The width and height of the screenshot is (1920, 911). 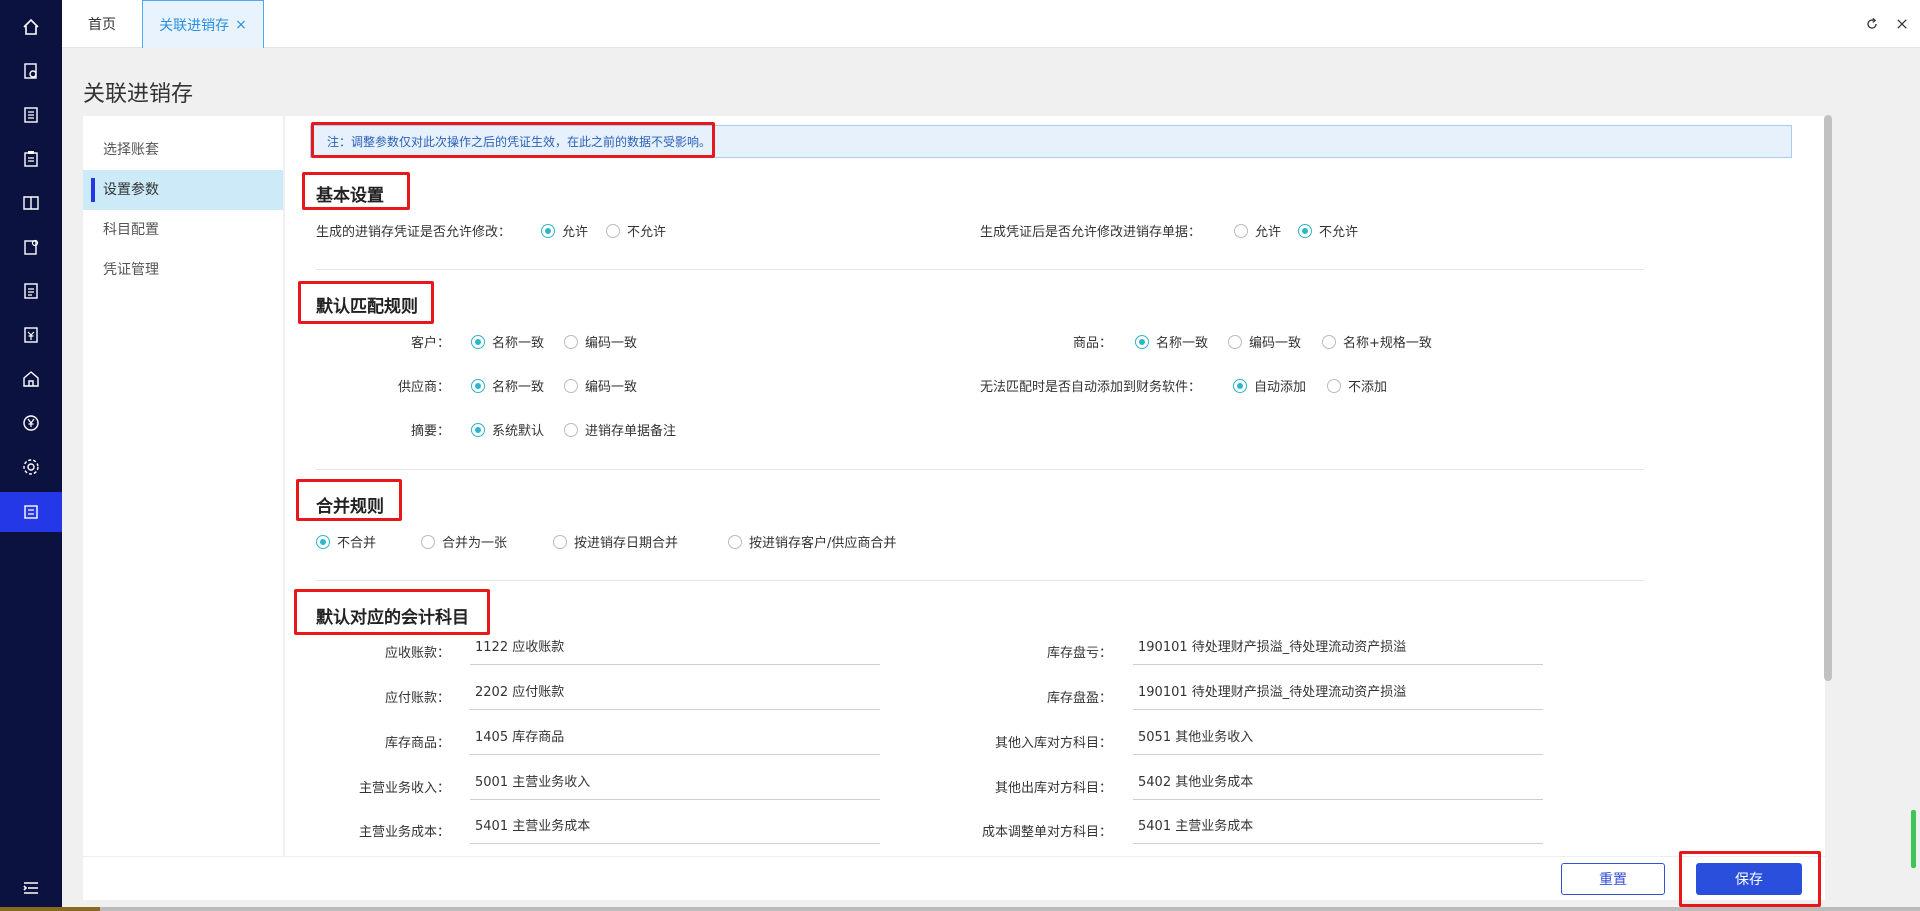 I want to click on home-icon, so click(x=31, y=27).